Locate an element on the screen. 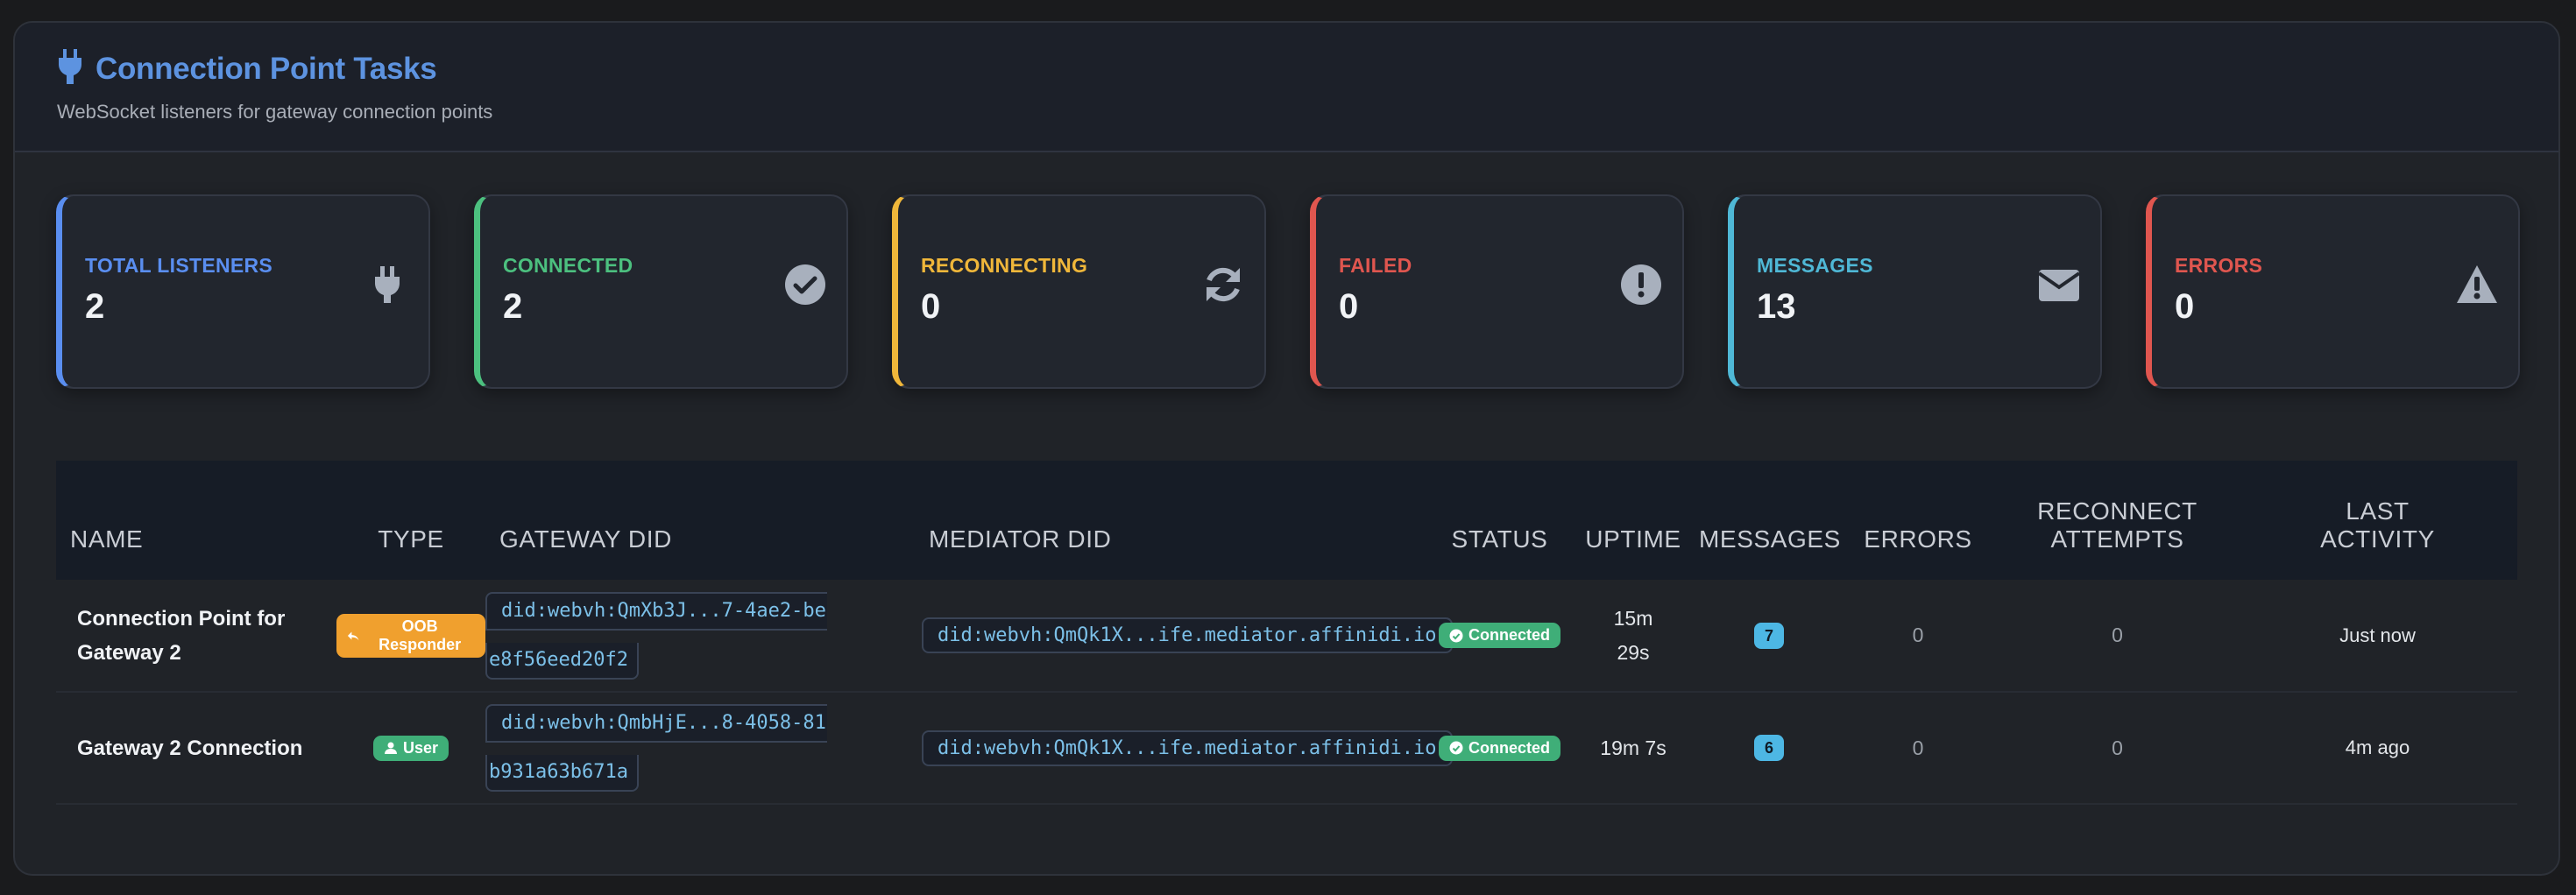 This screenshot has width=2576, height=895. col-header-type: TYPE is located at coordinates (410, 520).